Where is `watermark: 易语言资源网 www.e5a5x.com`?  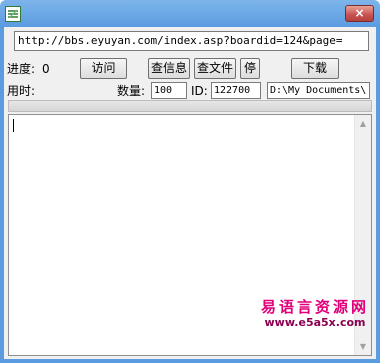
watermark: 易语言资源网 www.e5a5x.com is located at coordinates (315, 314).